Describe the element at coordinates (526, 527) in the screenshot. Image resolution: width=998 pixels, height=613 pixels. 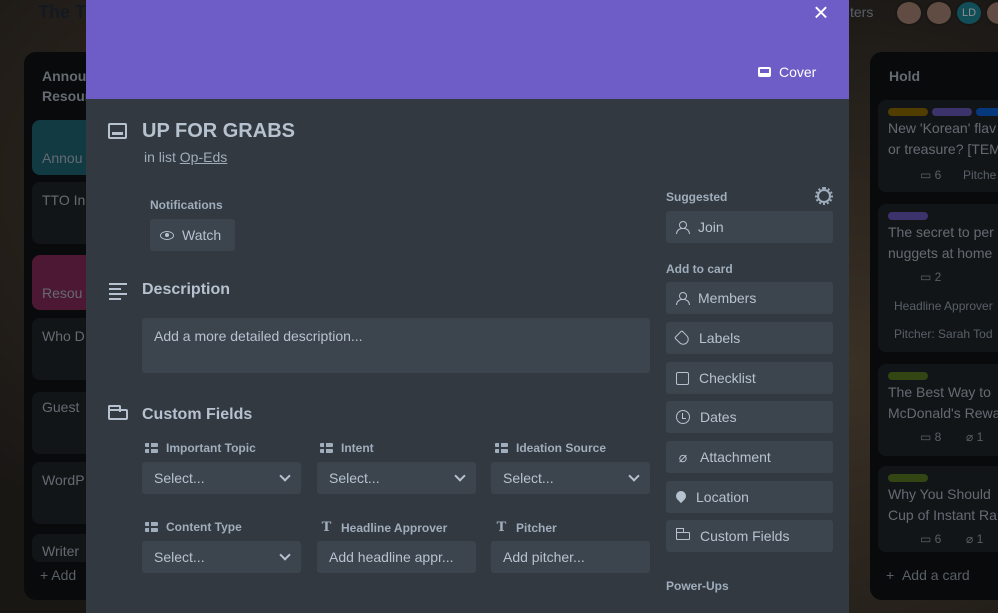
I see `field-label-pitcher: T Pitcher` at that location.